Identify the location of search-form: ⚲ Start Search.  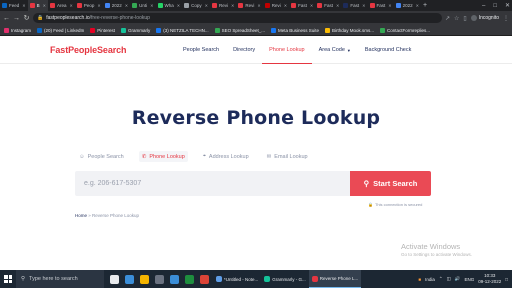
(253, 183).